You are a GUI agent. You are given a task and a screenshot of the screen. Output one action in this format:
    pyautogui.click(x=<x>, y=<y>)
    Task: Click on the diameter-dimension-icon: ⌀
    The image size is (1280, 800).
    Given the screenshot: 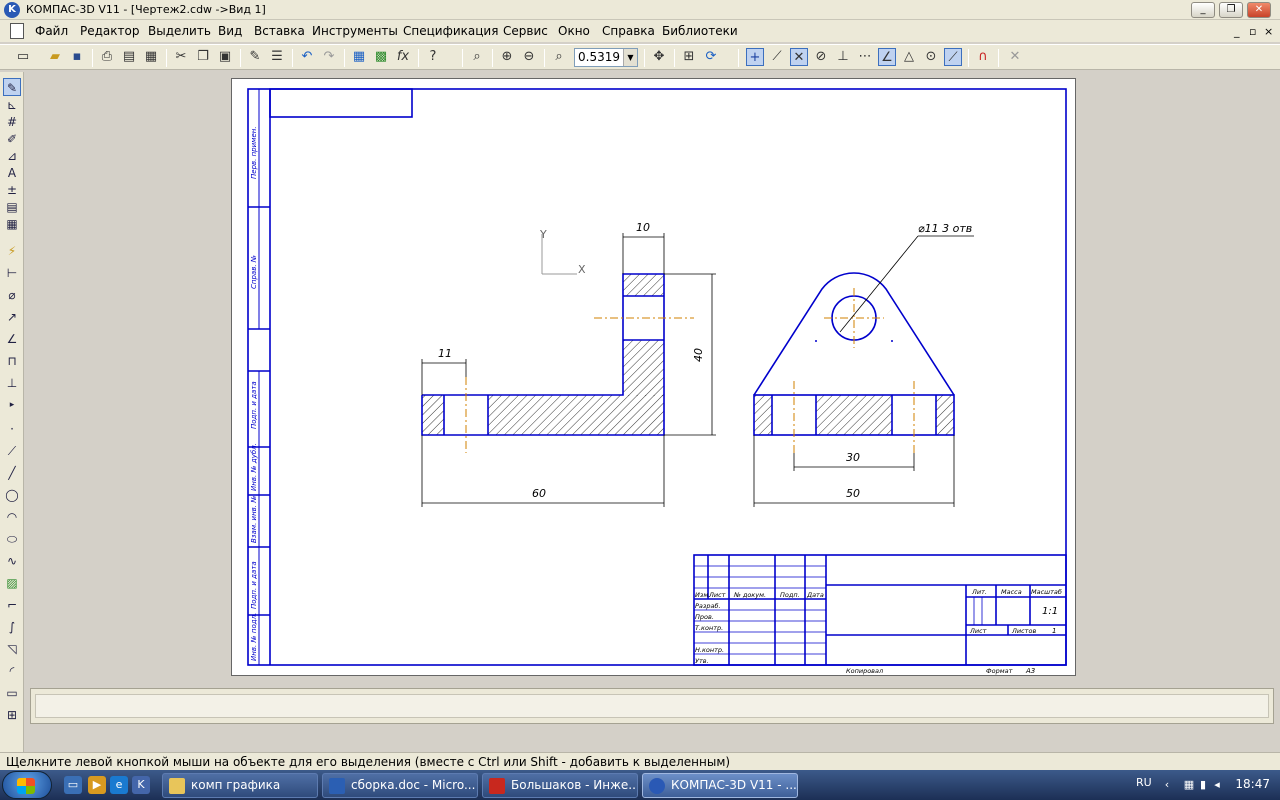 What is the action you would take?
    pyautogui.click(x=12, y=295)
    